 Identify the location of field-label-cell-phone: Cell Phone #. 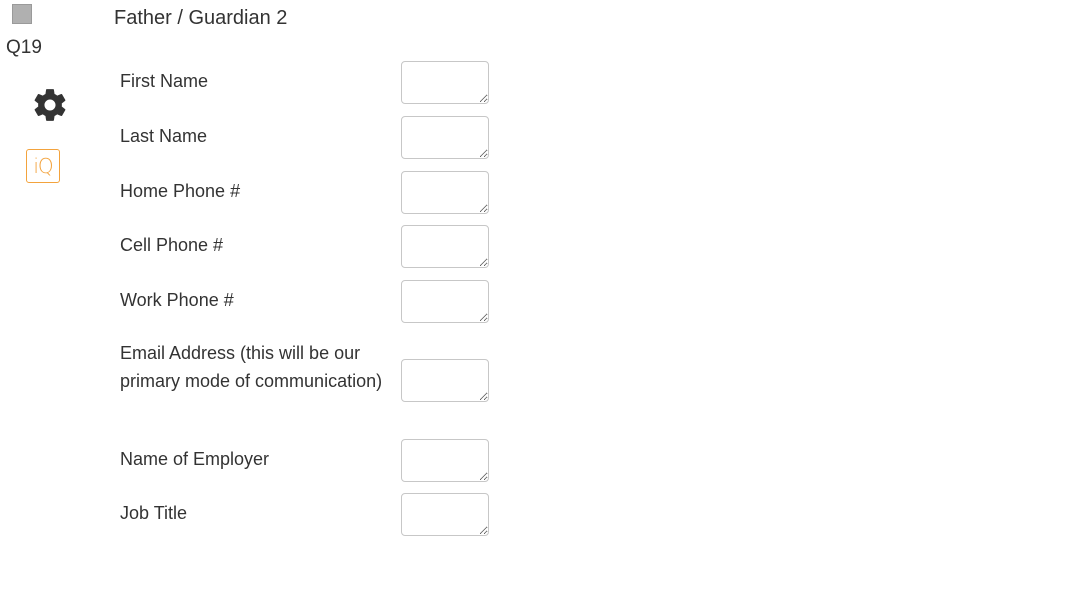
(172, 245).